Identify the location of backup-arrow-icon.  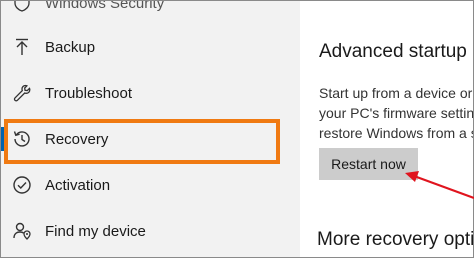
(22, 47).